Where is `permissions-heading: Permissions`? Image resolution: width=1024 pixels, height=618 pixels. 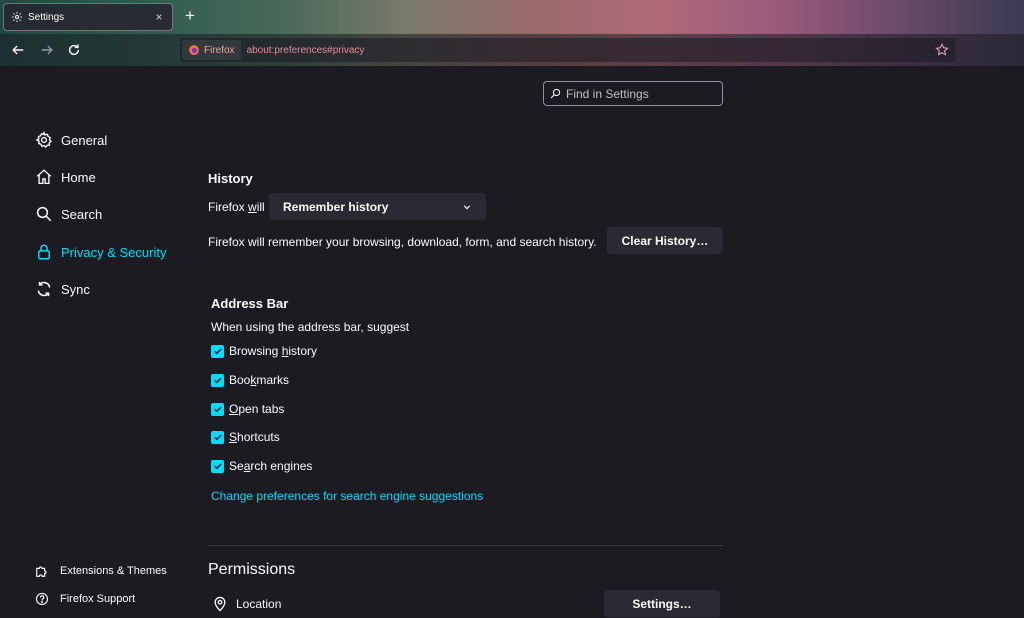 permissions-heading: Permissions is located at coordinates (252, 569).